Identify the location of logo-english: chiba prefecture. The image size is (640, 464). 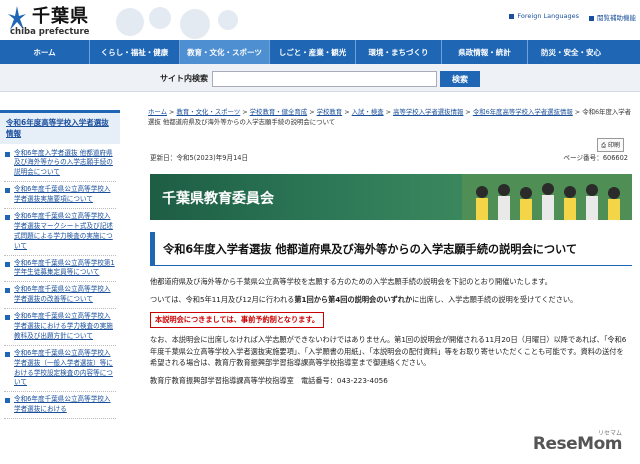
(50, 32).